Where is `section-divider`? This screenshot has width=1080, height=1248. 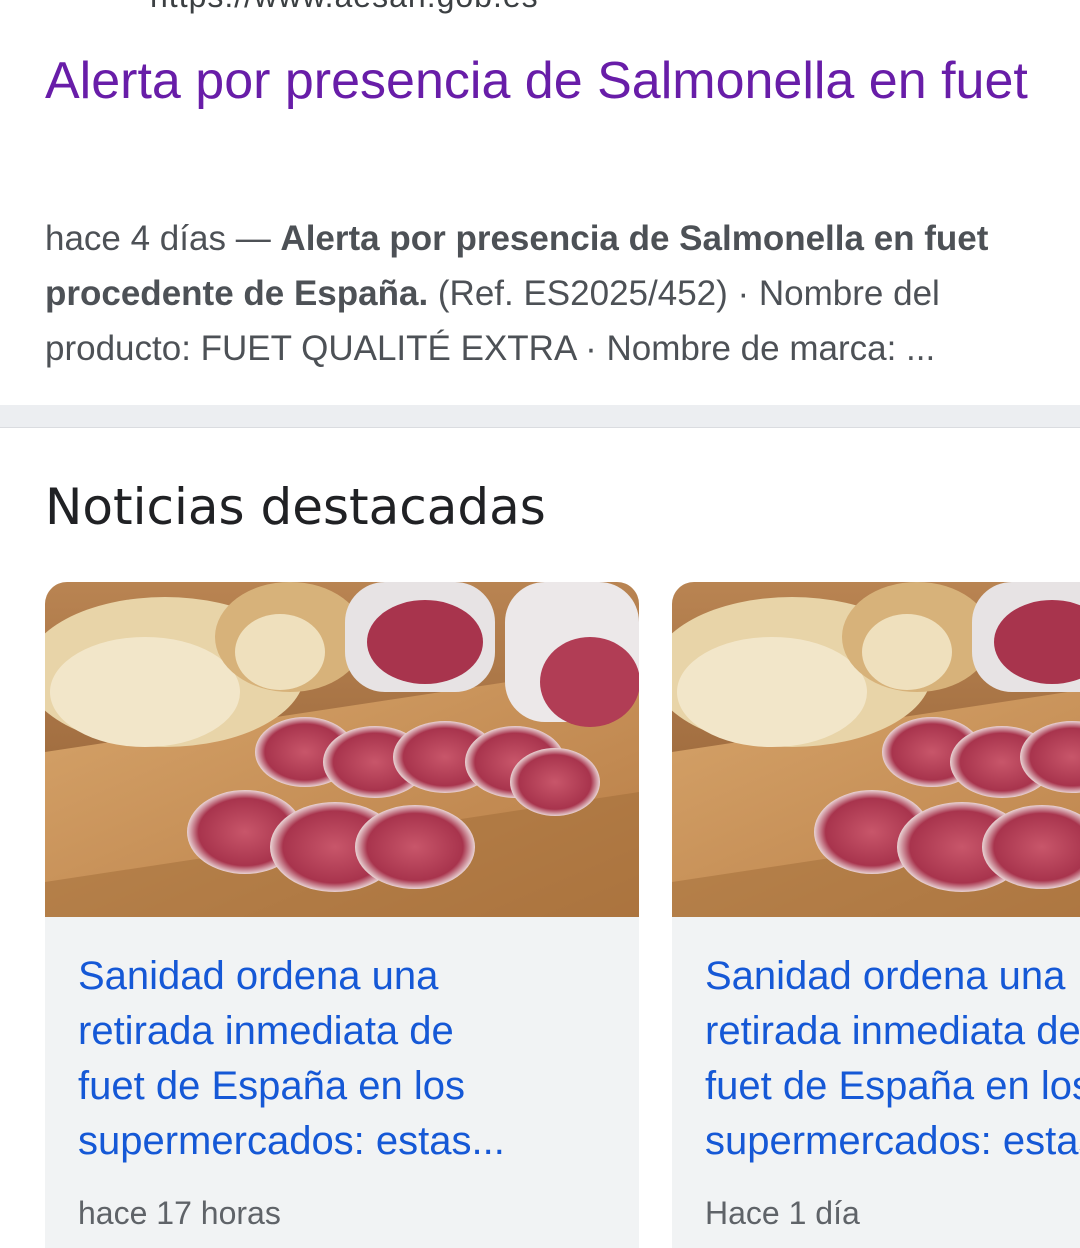 section-divider is located at coordinates (540, 416).